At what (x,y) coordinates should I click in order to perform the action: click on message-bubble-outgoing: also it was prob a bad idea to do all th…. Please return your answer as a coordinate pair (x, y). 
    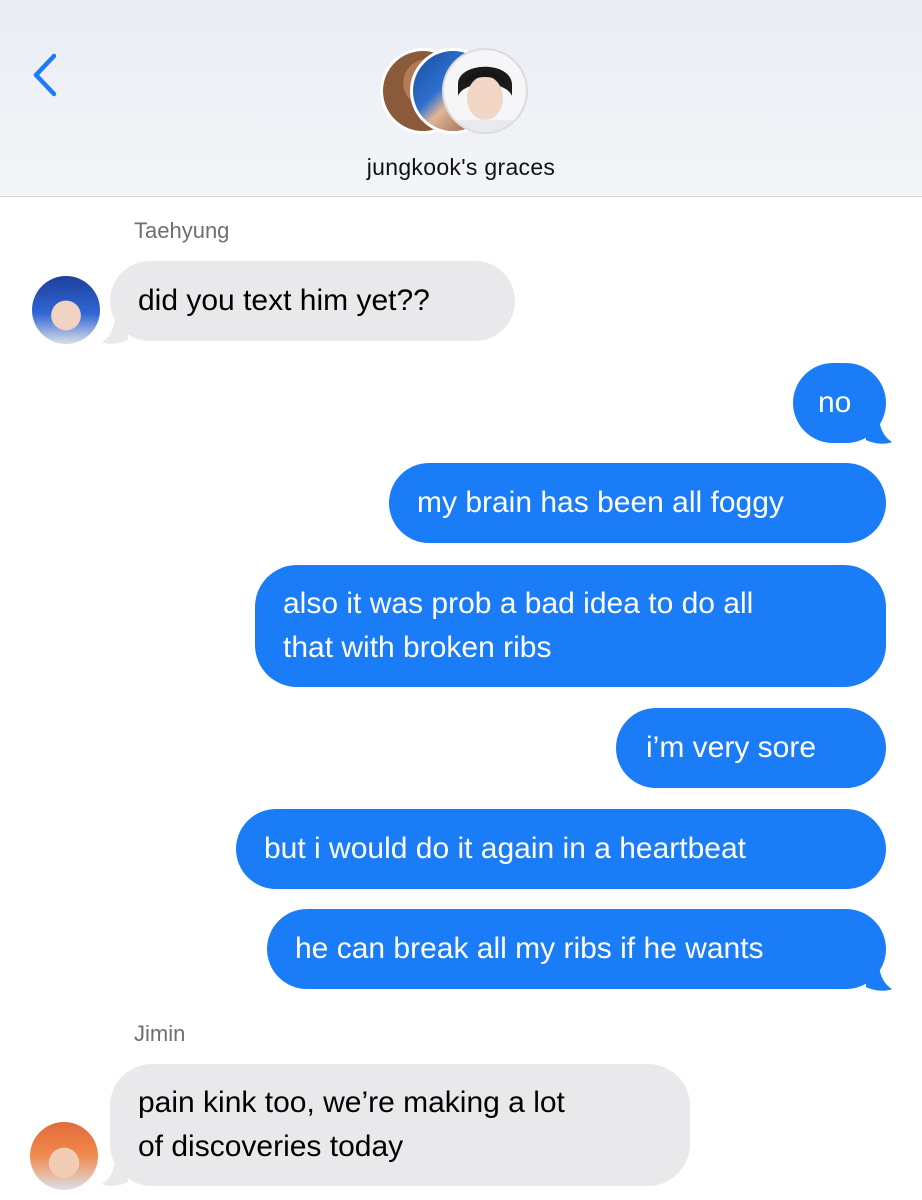
    Looking at the image, I should click on (570, 626).